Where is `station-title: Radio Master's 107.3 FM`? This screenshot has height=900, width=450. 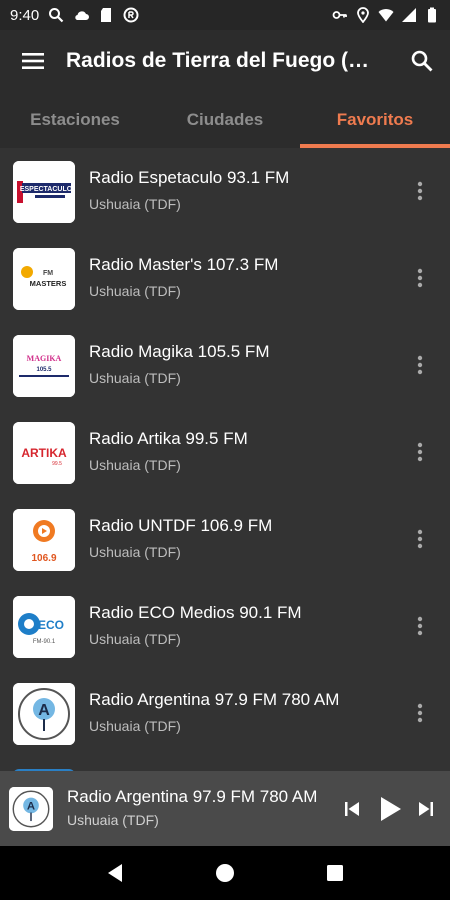 station-title: Radio Master's 107.3 FM is located at coordinates (184, 264).